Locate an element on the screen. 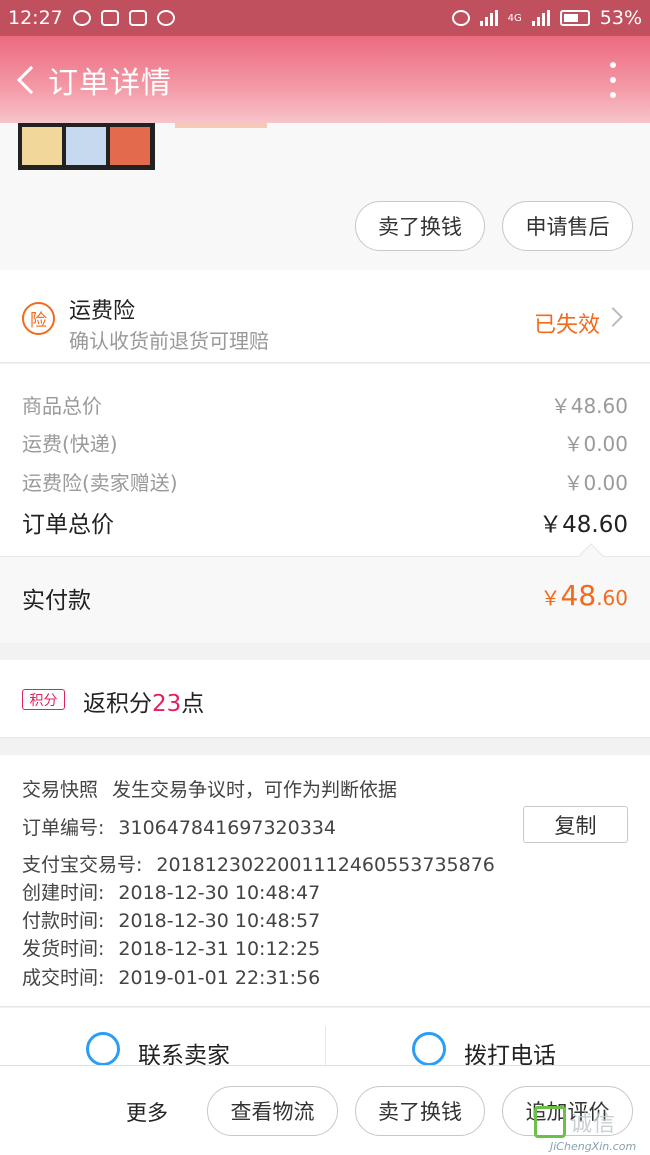 This screenshot has width=650, height=1155. price-label: 运费(快递) is located at coordinates (70, 444).